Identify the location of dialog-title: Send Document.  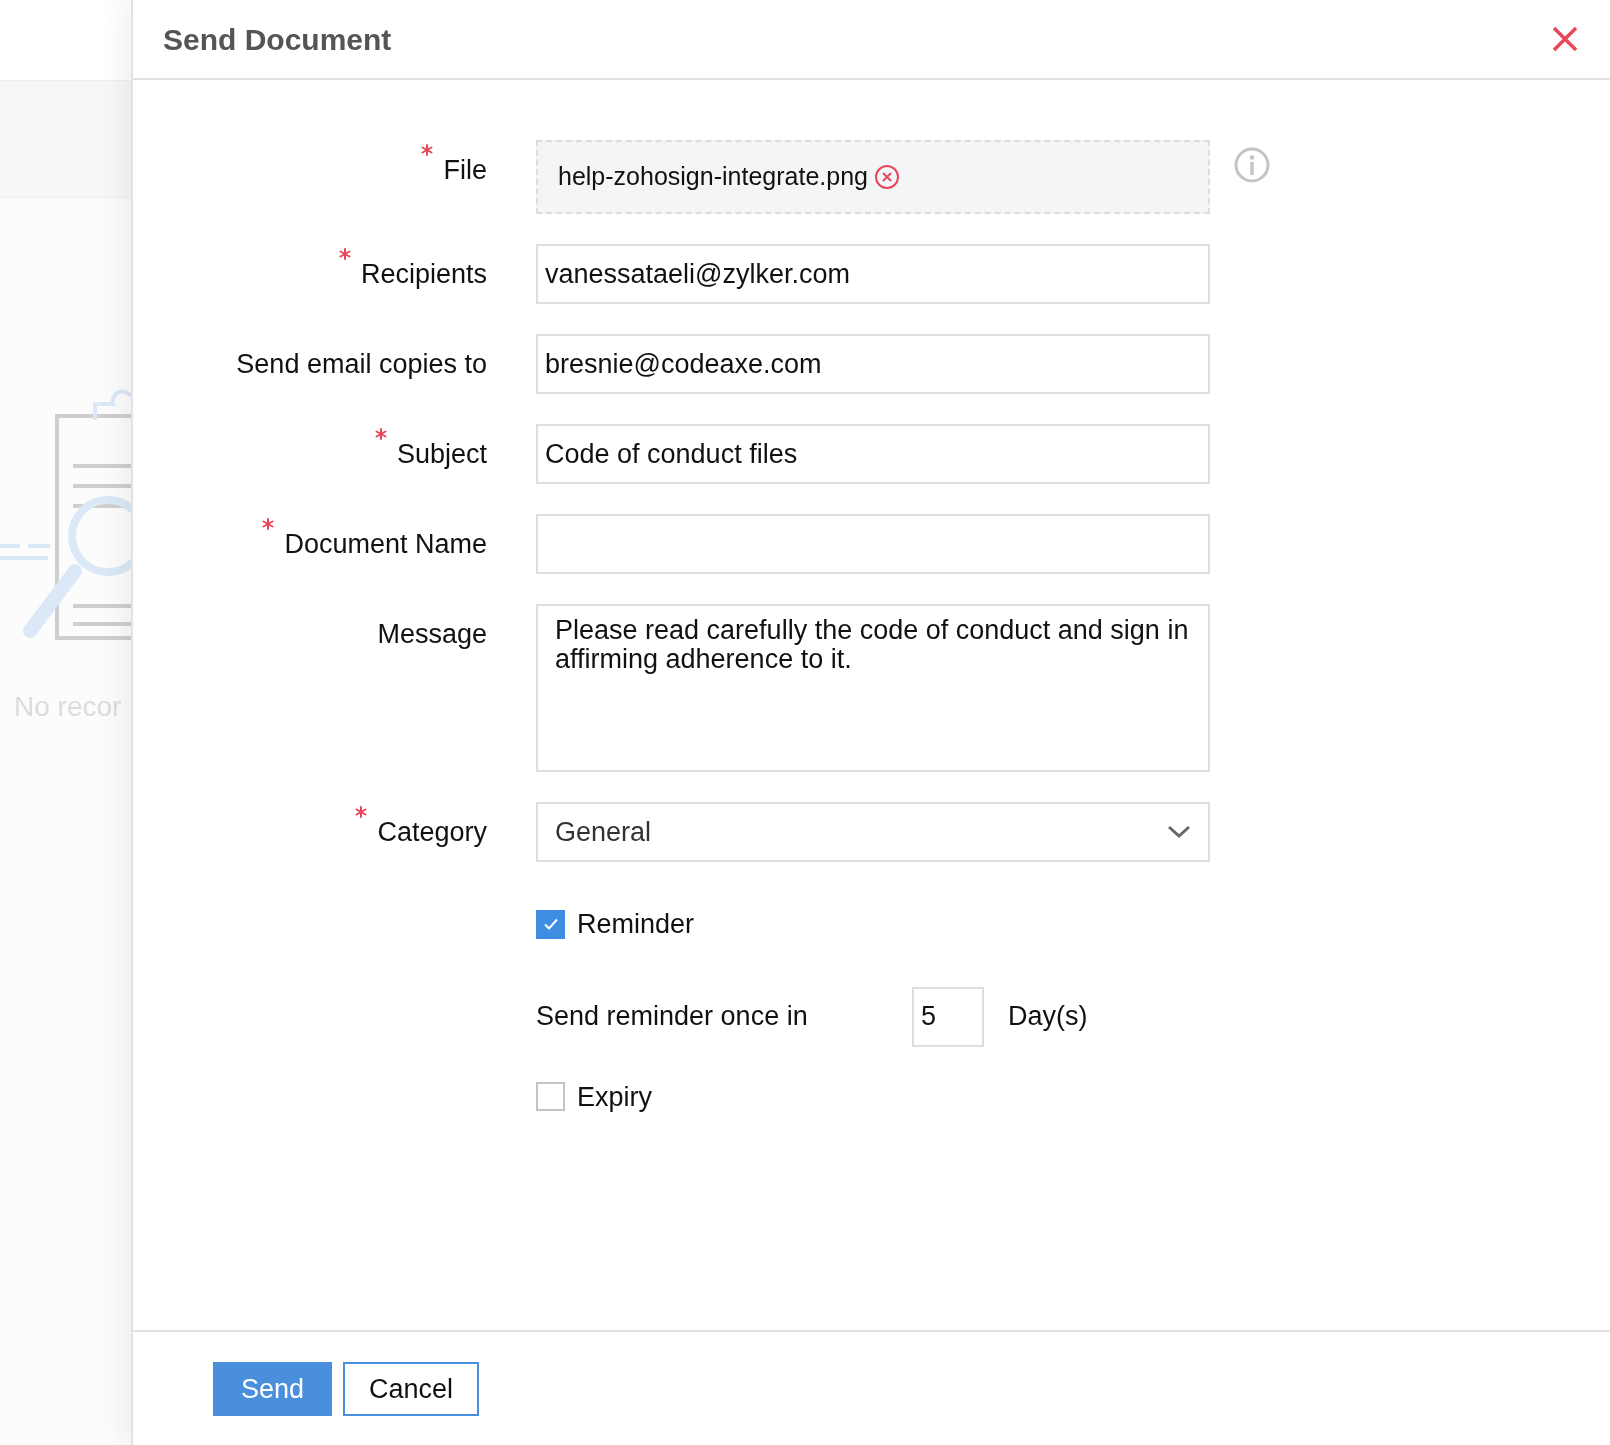
(277, 39).